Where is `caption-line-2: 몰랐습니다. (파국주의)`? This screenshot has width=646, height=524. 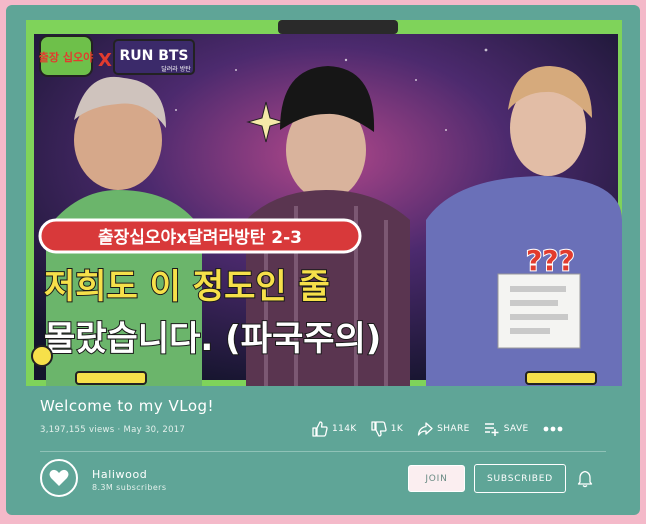
caption-line-2: 몰랐습니다. (파국주의) is located at coordinates (212, 339).